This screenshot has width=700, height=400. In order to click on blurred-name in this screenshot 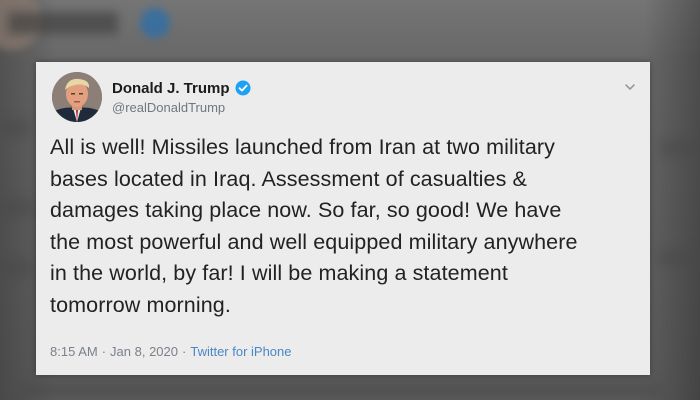, I will do `click(63, 23)`.